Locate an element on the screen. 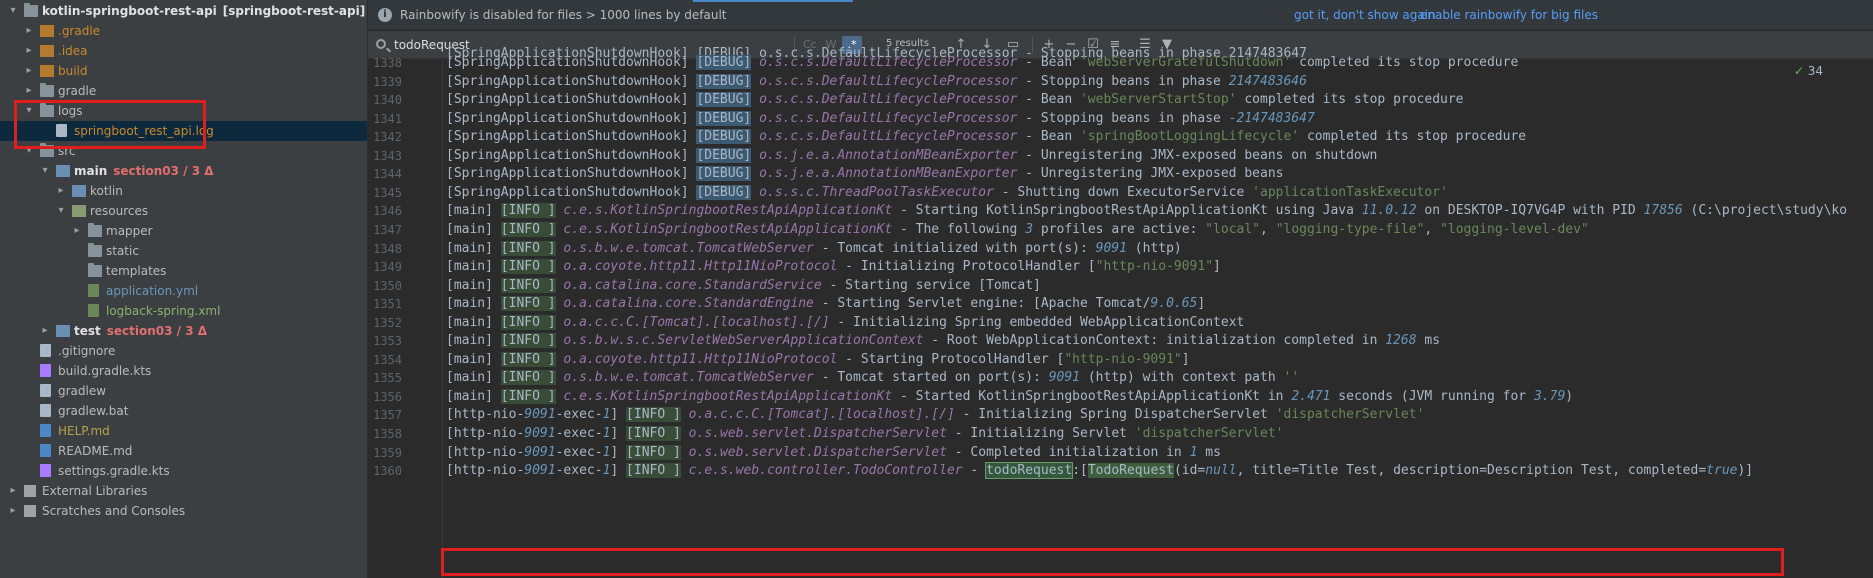  tree-item-file-logback-xml: logback-spring.xml is located at coordinates (183, 311).